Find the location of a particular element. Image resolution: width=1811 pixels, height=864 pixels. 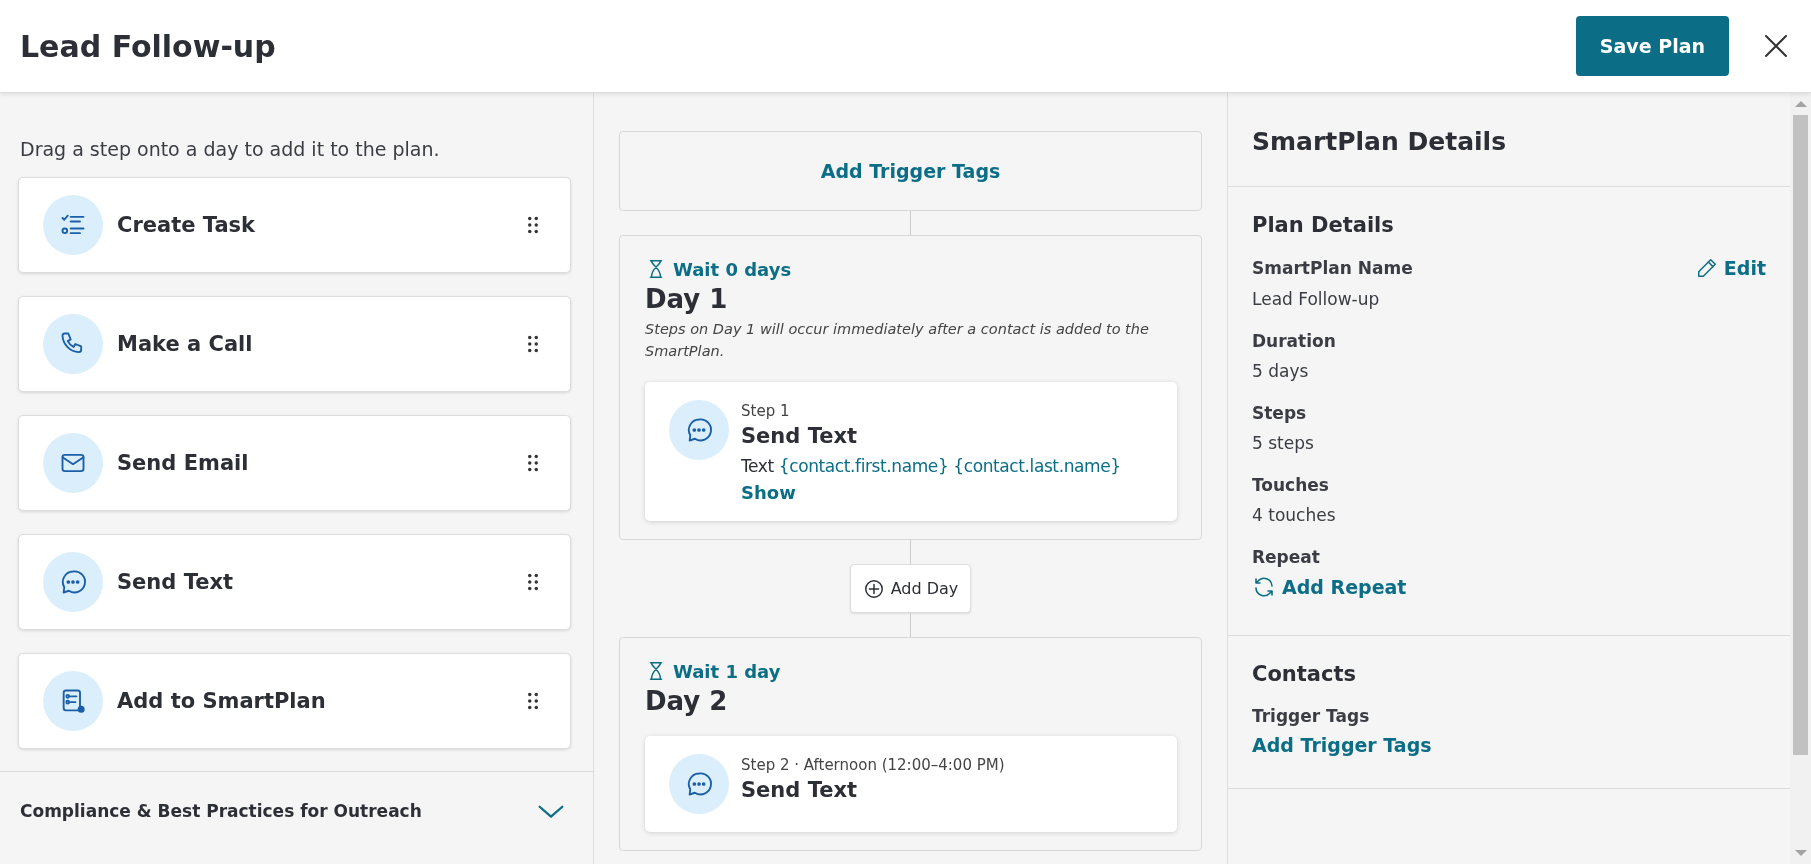

field-value: Lead Follow-up is located at coordinates (1316, 299).